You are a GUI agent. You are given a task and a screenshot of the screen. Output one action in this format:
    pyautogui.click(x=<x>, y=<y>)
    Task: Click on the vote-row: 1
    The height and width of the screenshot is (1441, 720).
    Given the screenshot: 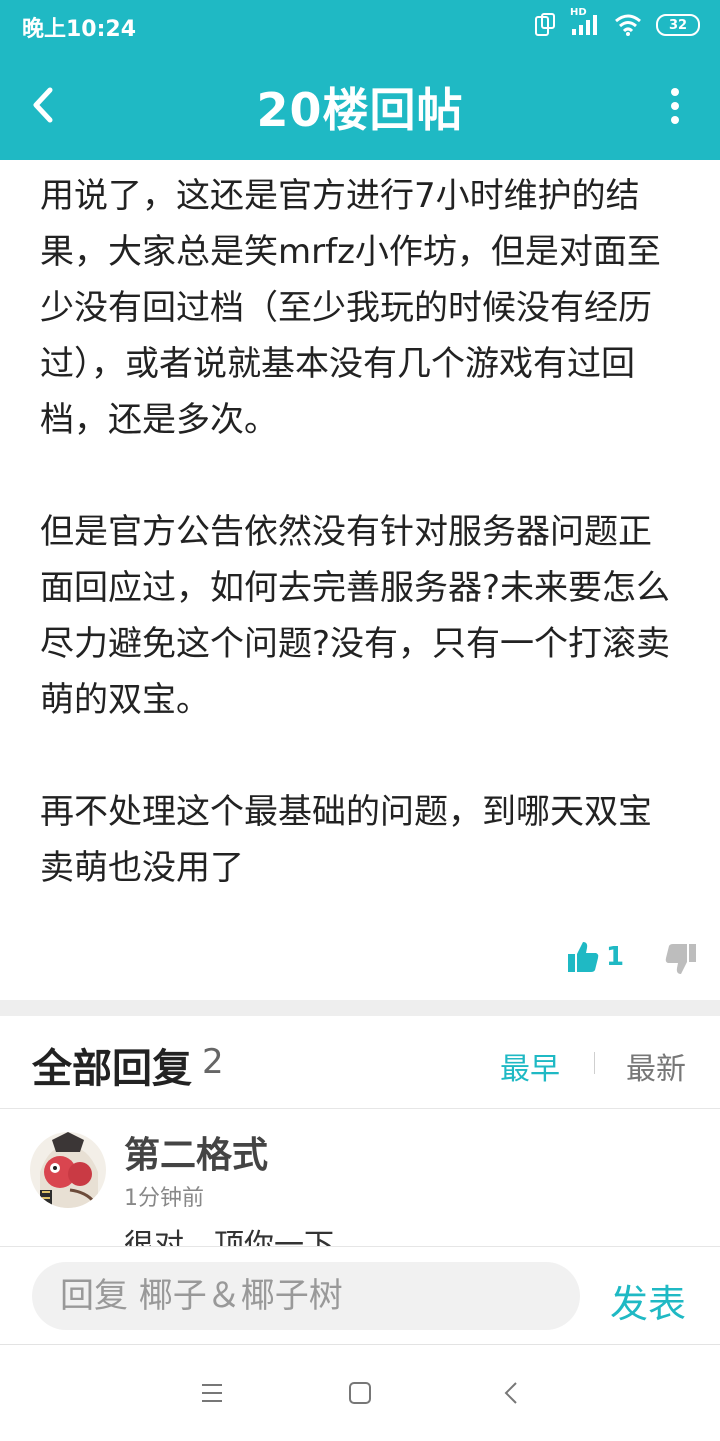 What is the action you would take?
    pyautogui.click(x=360, y=965)
    